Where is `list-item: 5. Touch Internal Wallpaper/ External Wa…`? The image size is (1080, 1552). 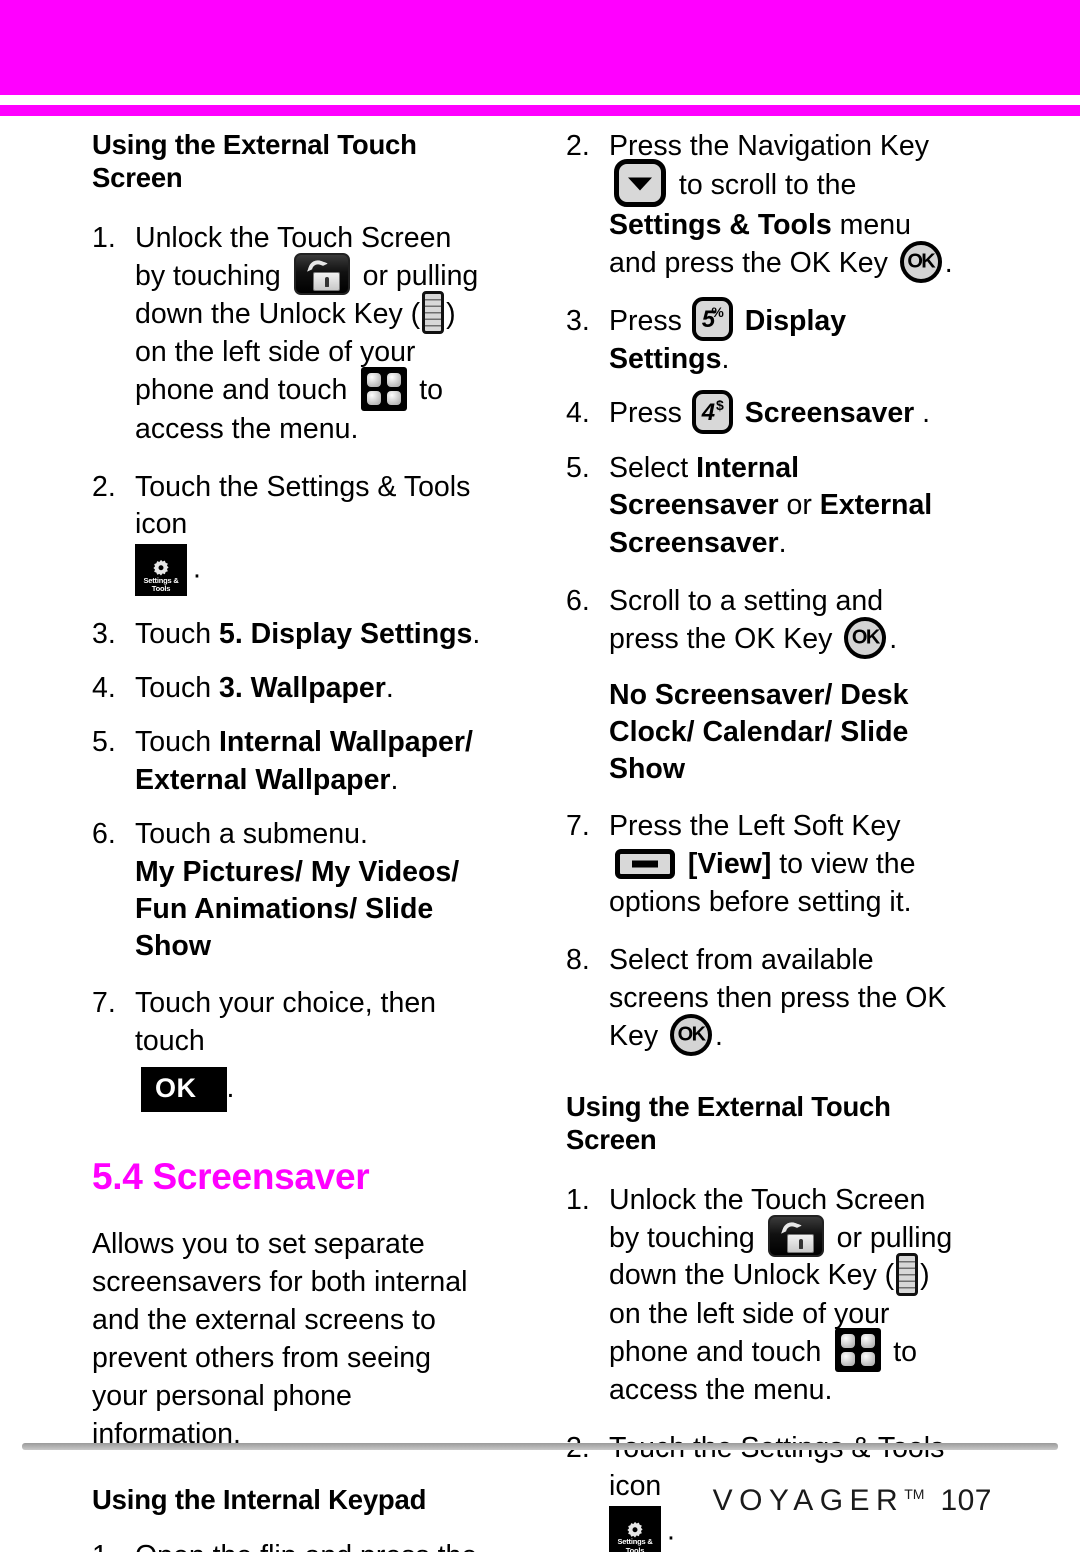 list-item: 5. Touch Internal Wallpaper/ External Wa… is located at coordinates (288, 762).